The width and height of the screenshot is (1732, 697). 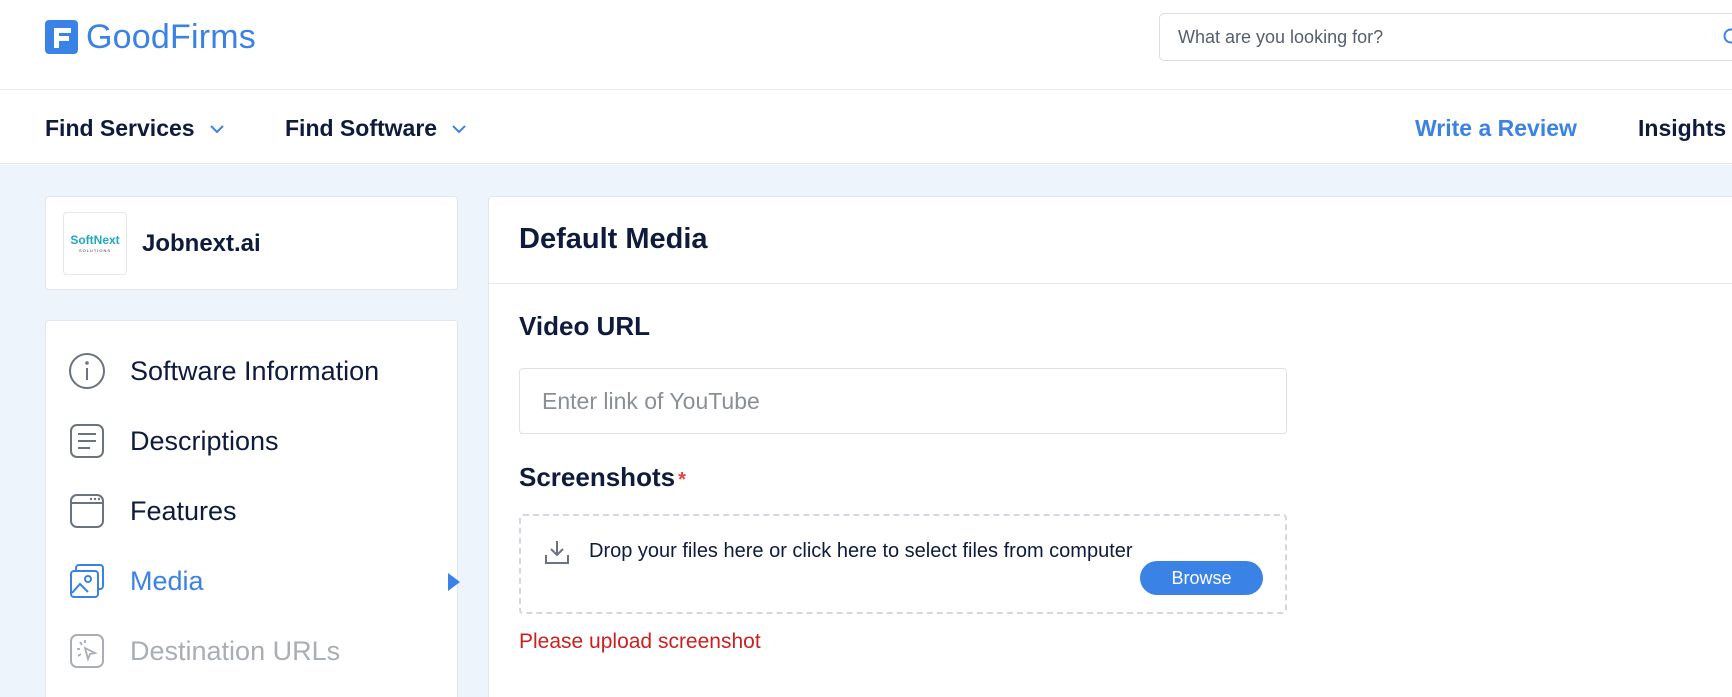 I want to click on sidebar-item-features: Features, so click(x=253, y=511).